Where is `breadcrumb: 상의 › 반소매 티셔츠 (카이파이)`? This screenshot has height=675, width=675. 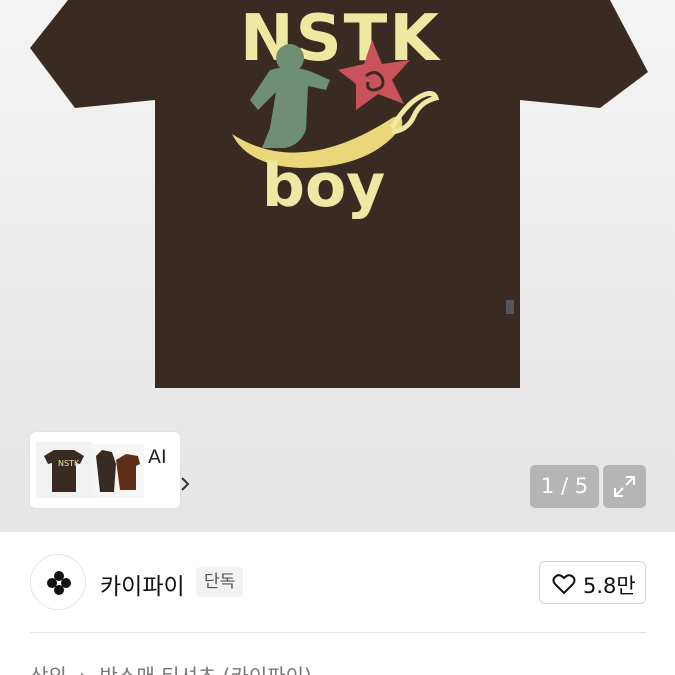
breadcrumb: 상의 › 반소매 티셔츠 (카이파이) is located at coordinates (174, 667).